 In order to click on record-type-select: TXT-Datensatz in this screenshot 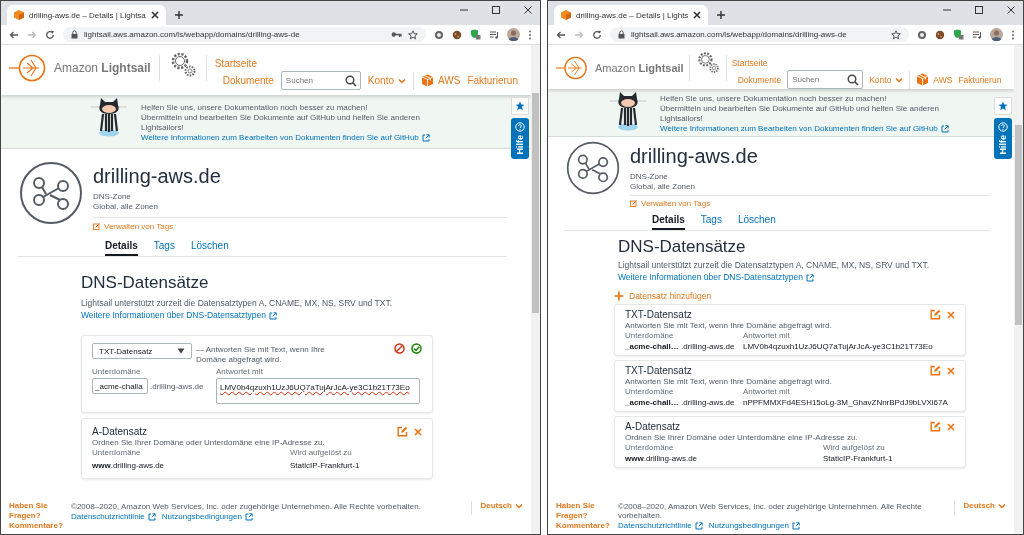, I will do `click(142, 351)`.